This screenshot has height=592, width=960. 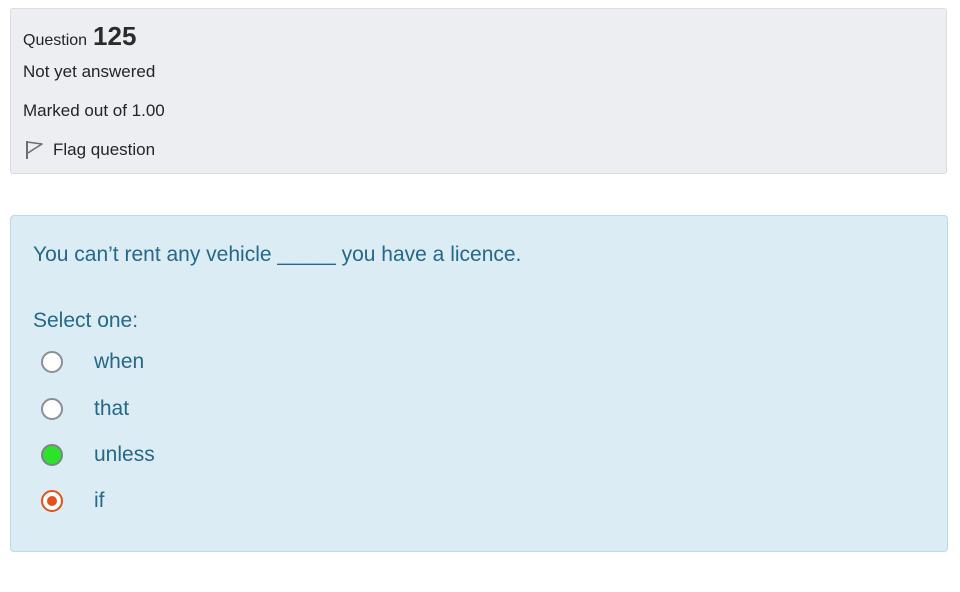 I want to click on radio-dot, so click(x=52, y=501).